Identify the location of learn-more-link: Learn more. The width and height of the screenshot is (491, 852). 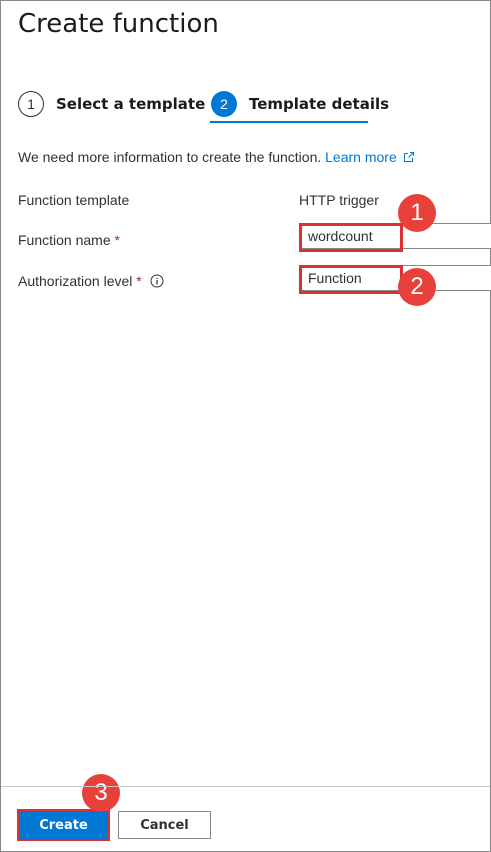
(370, 157).